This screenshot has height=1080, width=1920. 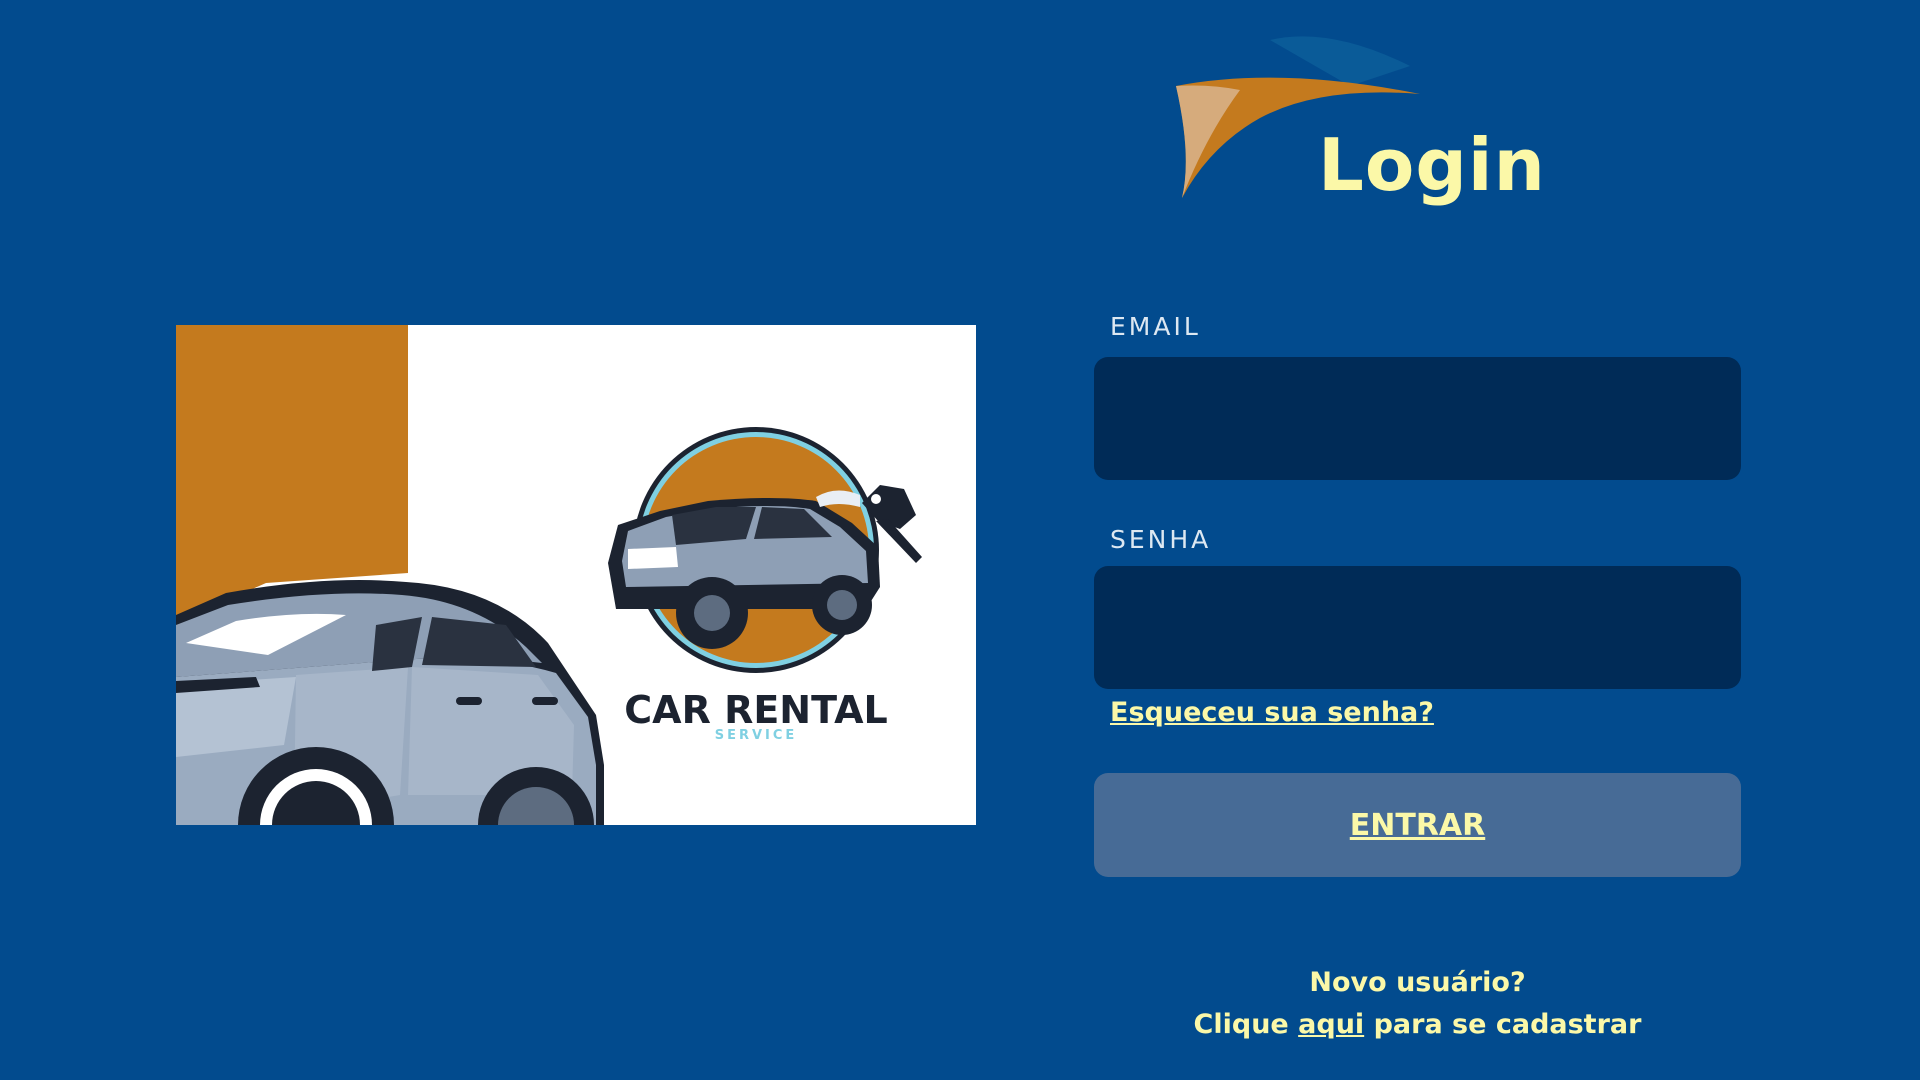 I want to click on signup-link: aqui, so click(x=1331, y=1024).